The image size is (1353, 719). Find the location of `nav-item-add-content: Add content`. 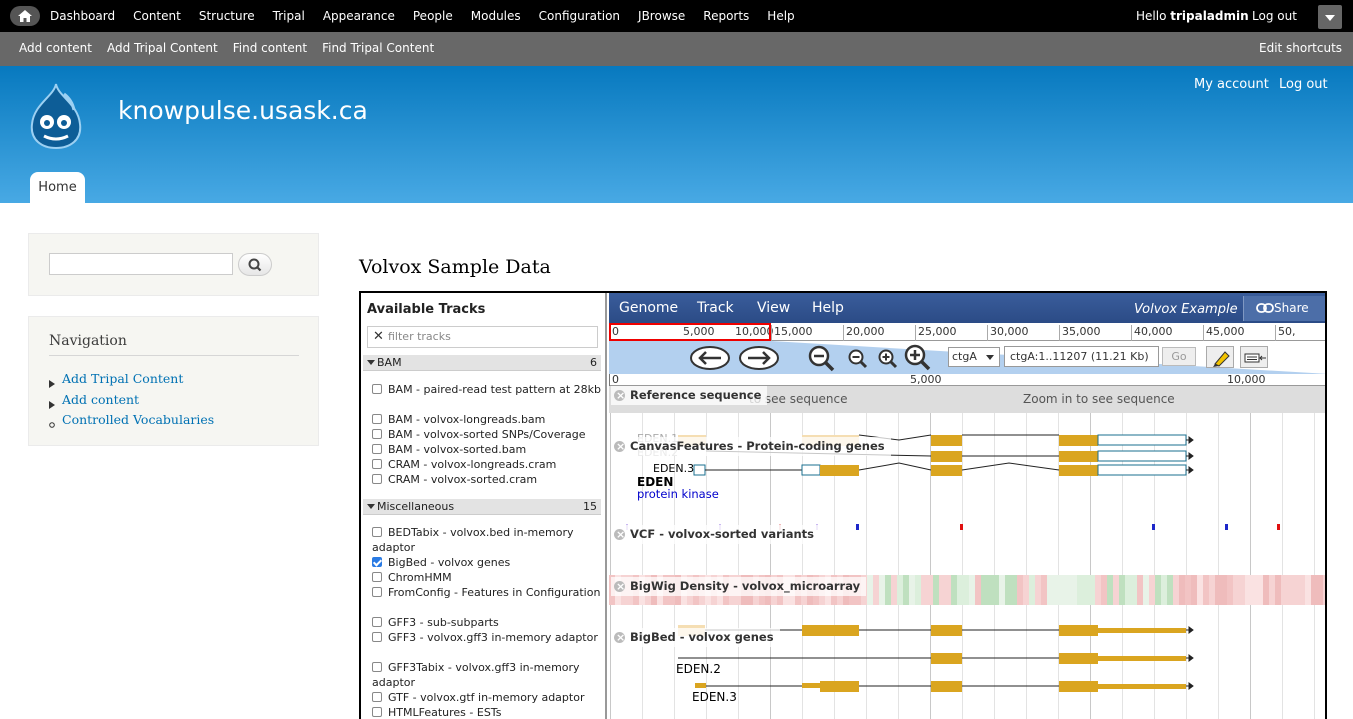

nav-item-add-content: Add content is located at coordinates (131, 402).